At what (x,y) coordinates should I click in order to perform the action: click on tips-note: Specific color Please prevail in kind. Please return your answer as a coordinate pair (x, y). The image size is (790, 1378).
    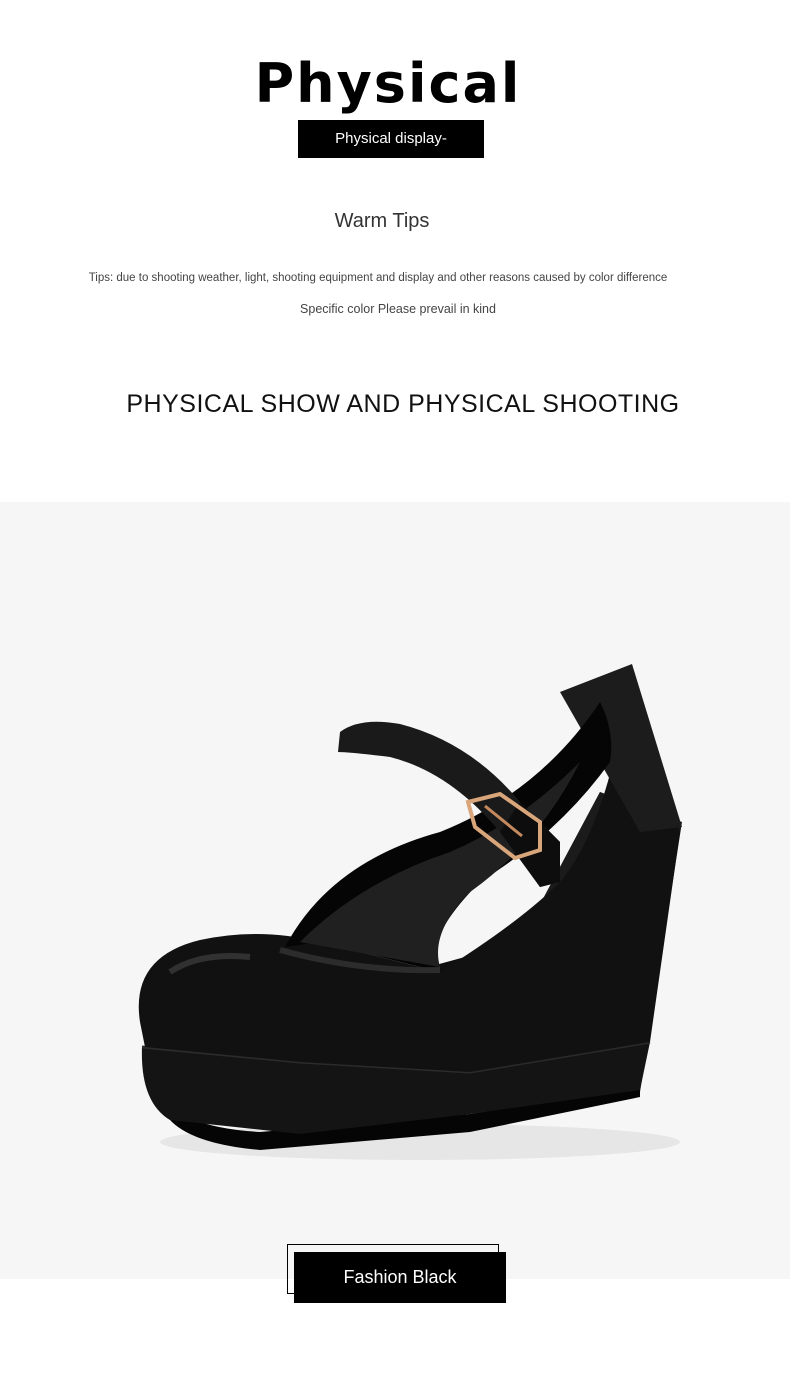
    Looking at the image, I should click on (398, 309).